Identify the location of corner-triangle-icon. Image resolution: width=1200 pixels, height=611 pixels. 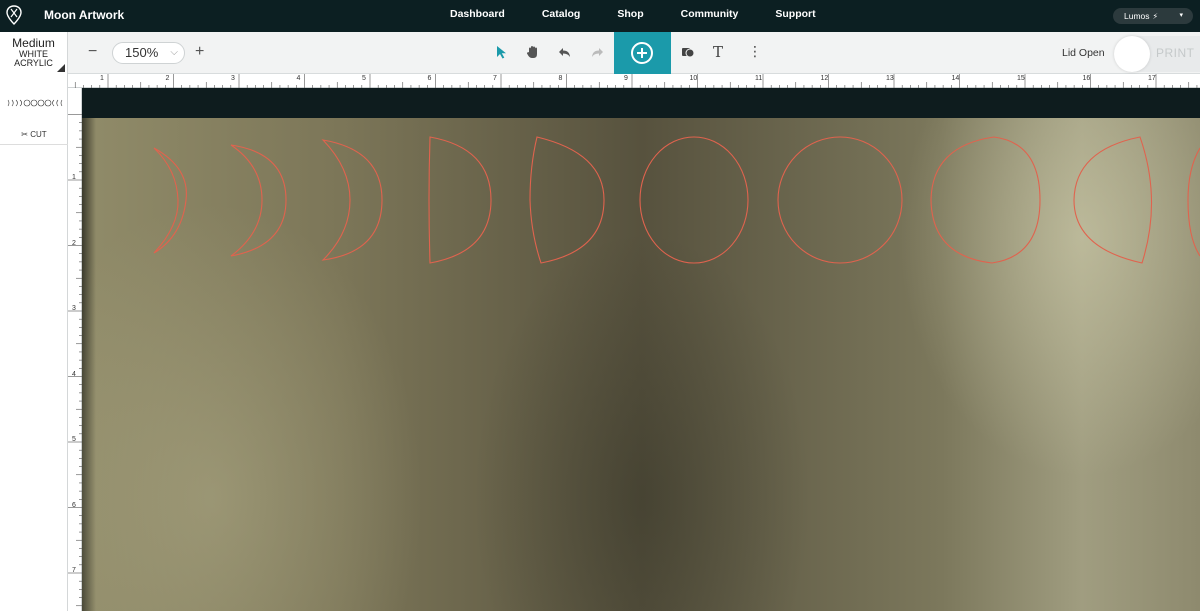
(61, 68).